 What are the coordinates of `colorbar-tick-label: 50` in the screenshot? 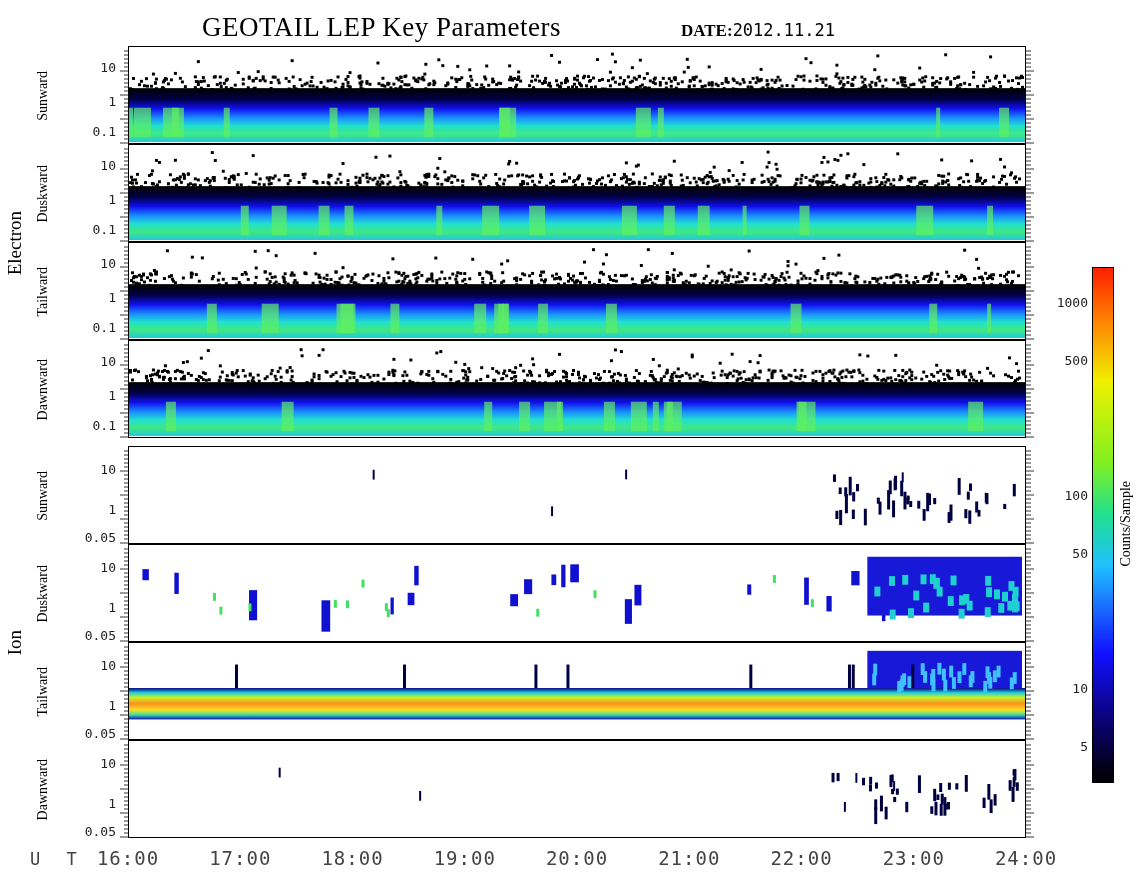 It's located at (1080, 553).